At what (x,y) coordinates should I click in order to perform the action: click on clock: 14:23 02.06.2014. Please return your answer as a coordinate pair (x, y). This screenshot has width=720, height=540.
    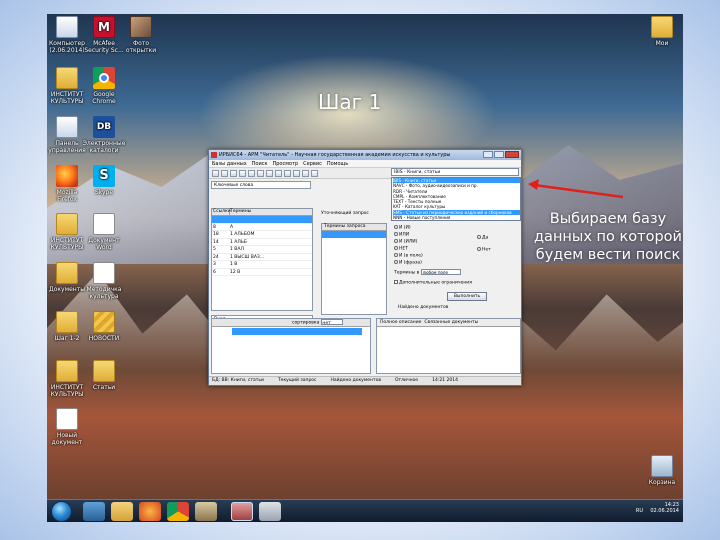
    Looking at the image, I should click on (664, 508).